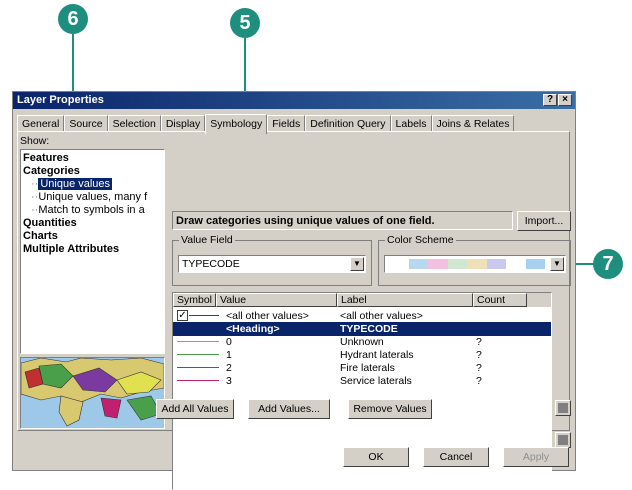 Image resolution: width=632 pixels, height=490 pixels. I want to click on window-title: Layer Properties, so click(60, 100).